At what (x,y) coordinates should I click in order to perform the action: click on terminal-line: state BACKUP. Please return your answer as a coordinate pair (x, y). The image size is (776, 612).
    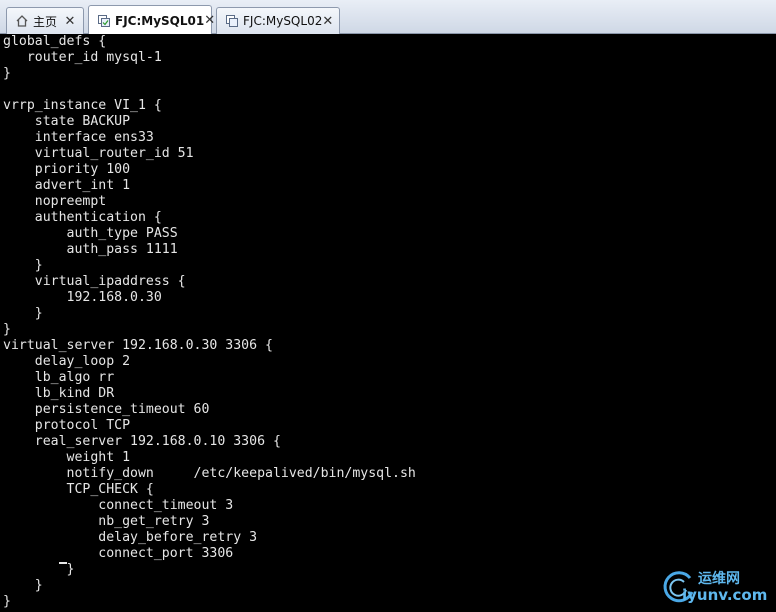
    Looking at the image, I should click on (67, 121).